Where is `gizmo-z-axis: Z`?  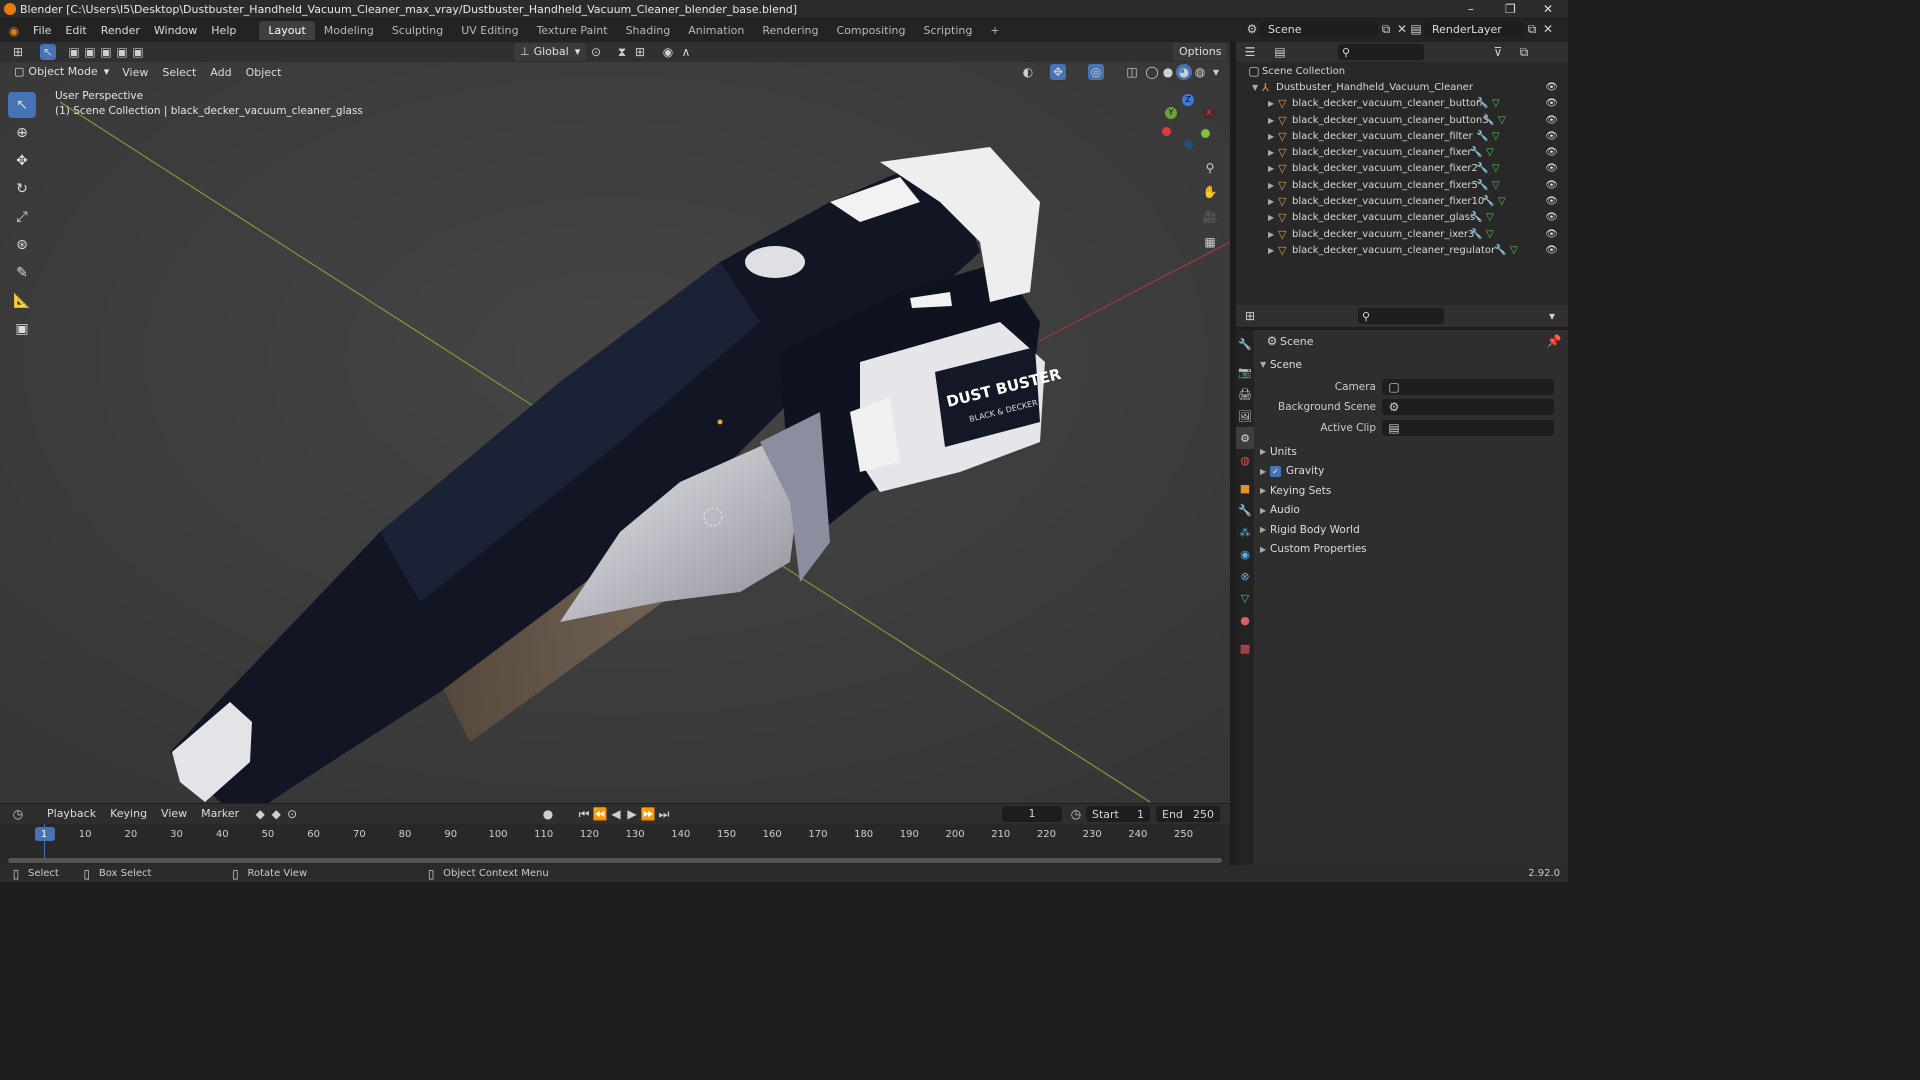
gizmo-z-axis: Z is located at coordinates (1188, 100).